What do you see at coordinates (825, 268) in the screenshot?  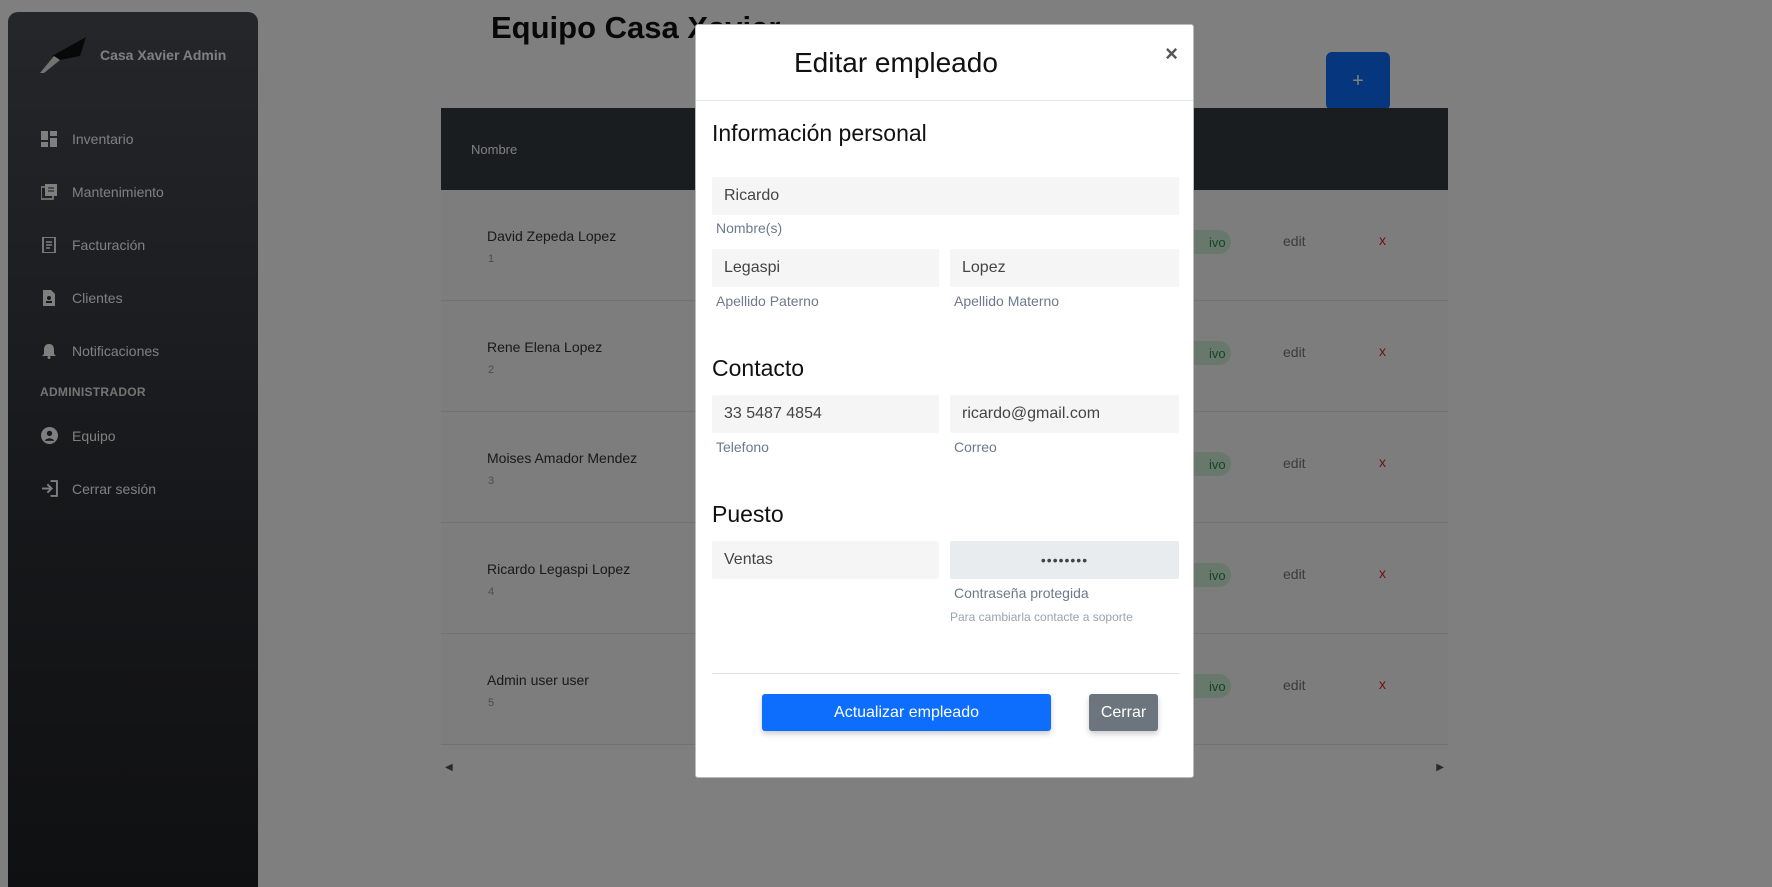 I see `apellido-paterno-field: Legaspi` at bounding box center [825, 268].